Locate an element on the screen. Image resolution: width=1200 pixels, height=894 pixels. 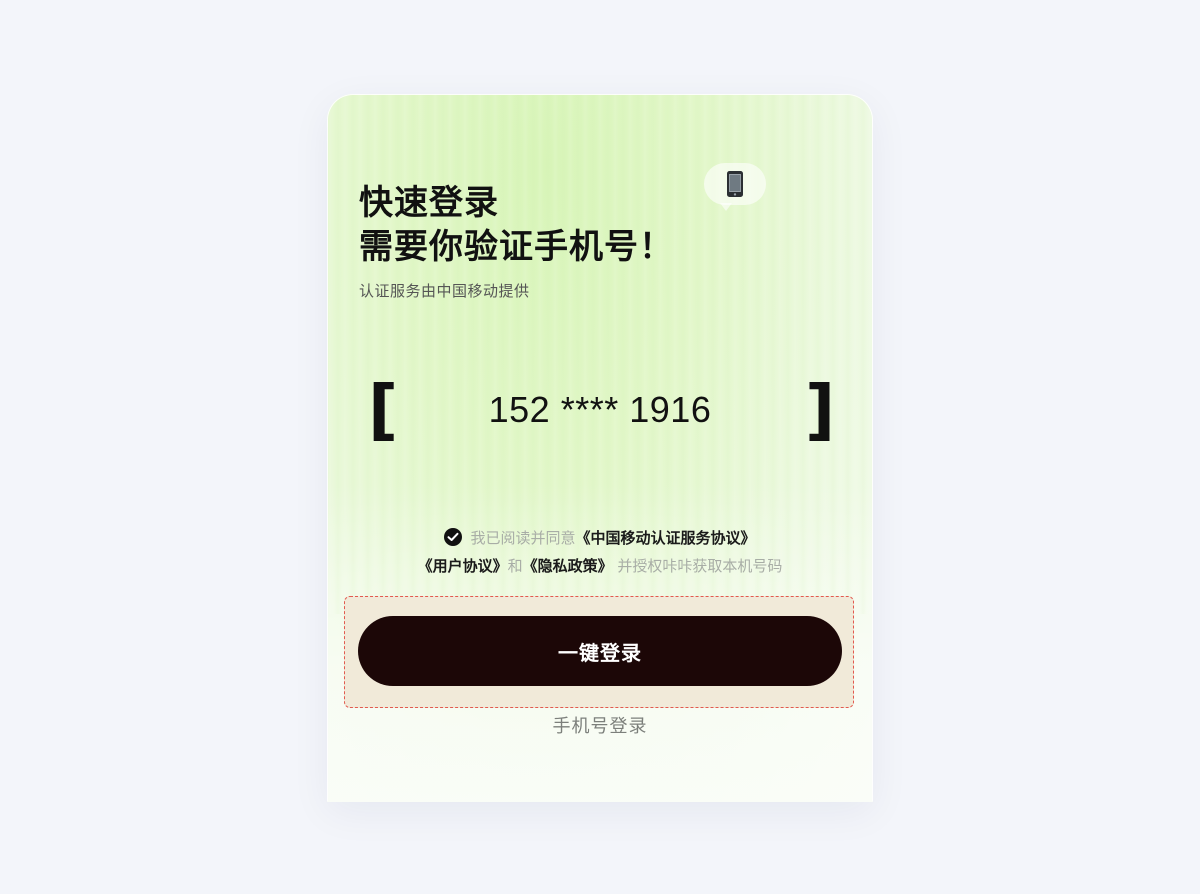
agreement-checkbox is located at coordinates (453, 537).